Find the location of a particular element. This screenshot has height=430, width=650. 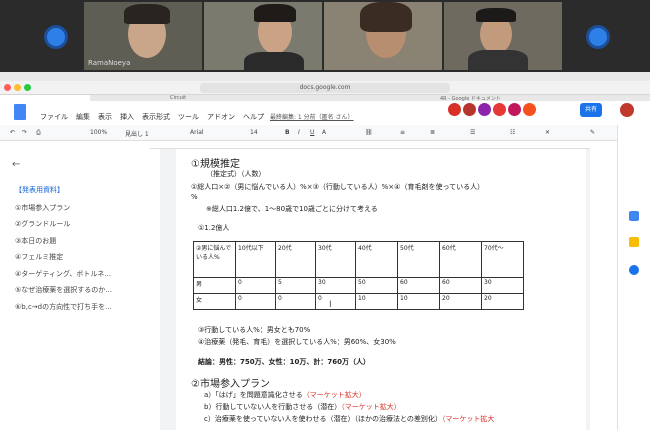

style-select: 見出し 1 is located at coordinates (137, 133).